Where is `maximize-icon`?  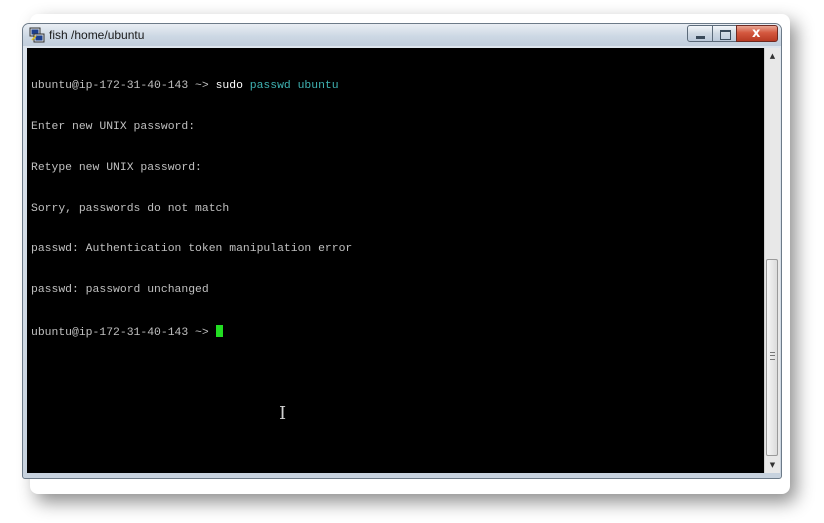
maximize-icon is located at coordinates (725, 35).